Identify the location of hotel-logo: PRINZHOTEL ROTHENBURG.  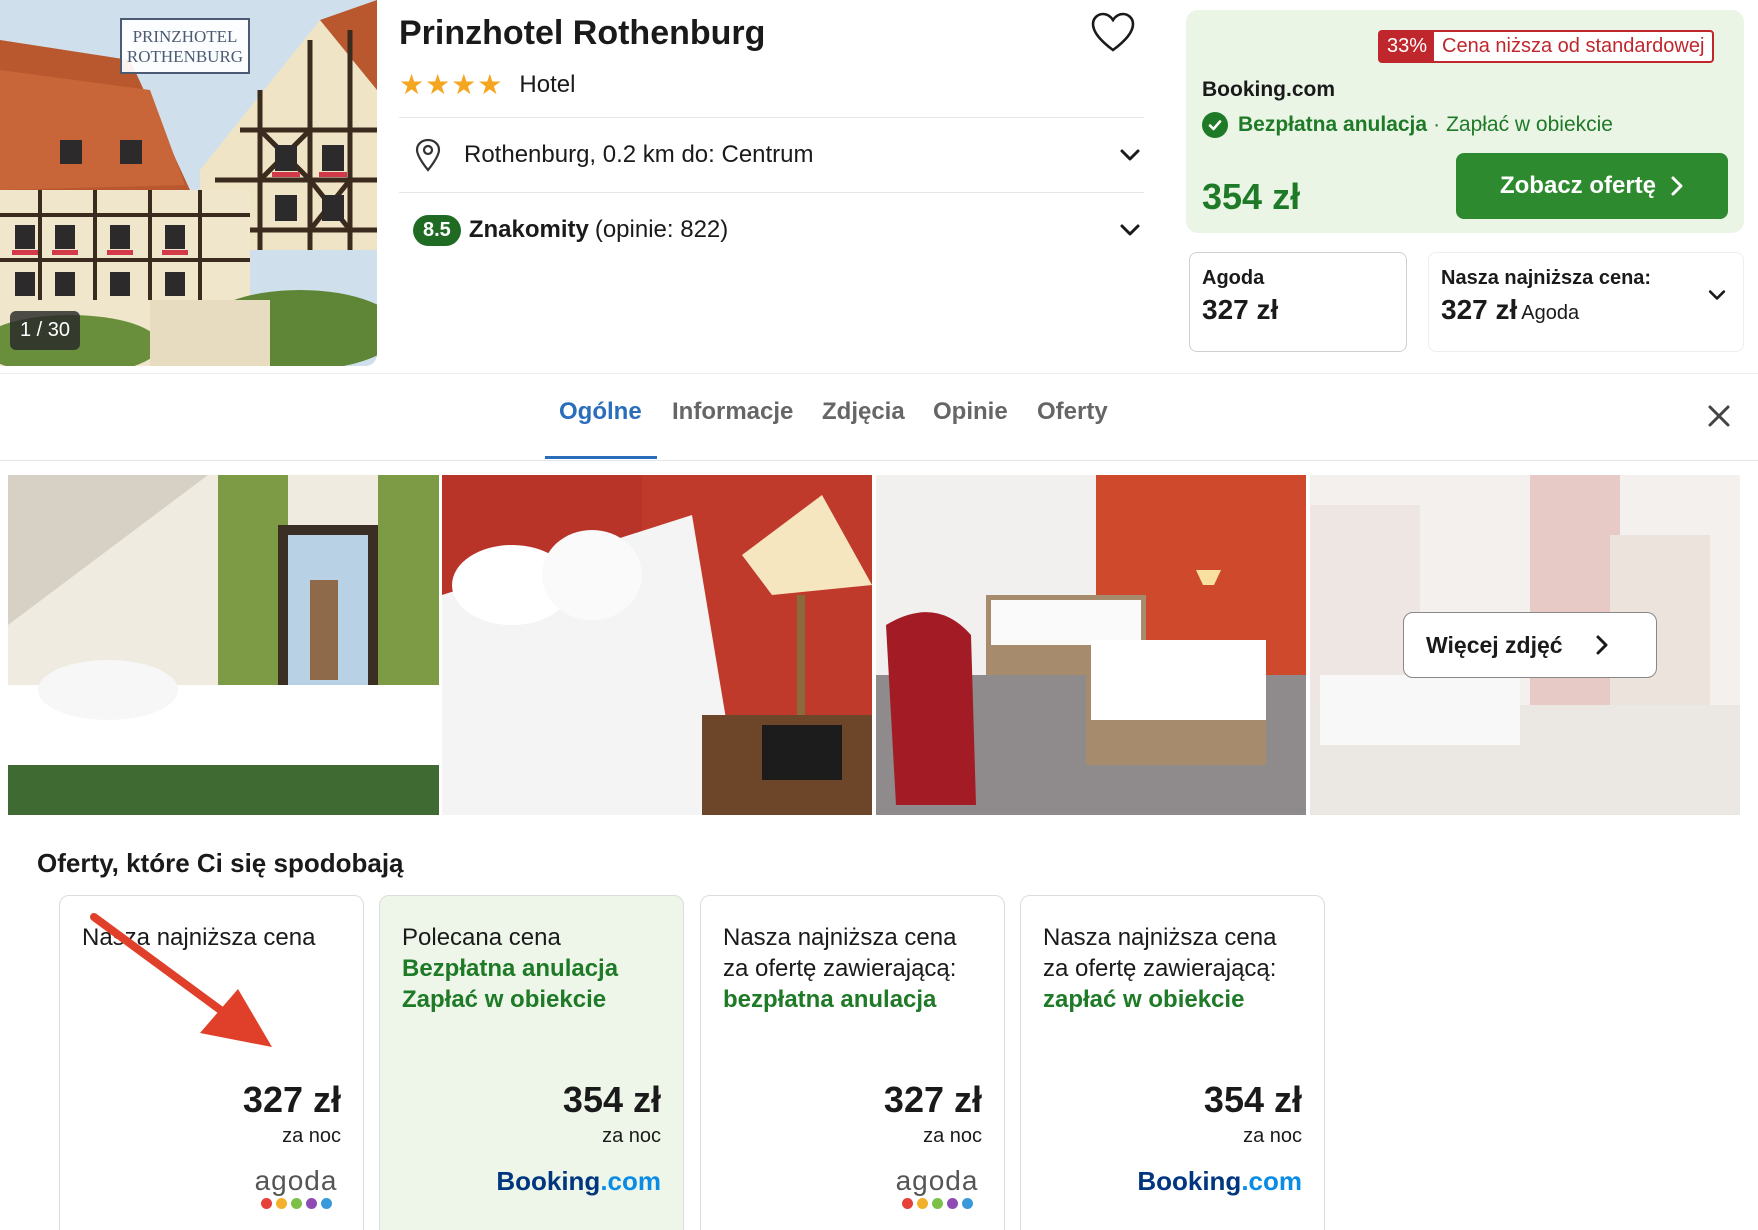
(185, 46).